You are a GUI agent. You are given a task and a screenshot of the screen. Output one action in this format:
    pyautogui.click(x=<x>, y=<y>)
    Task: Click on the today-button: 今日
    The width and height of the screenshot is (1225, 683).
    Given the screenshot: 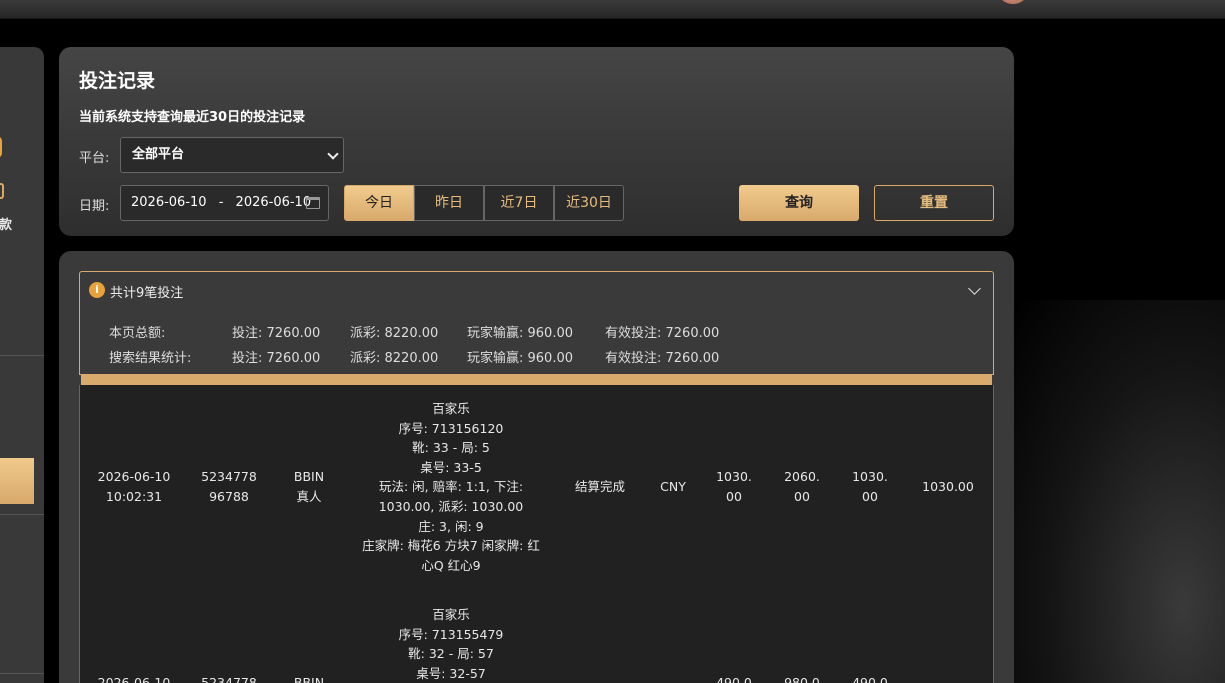 What is the action you would take?
    pyautogui.click(x=379, y=203)
    